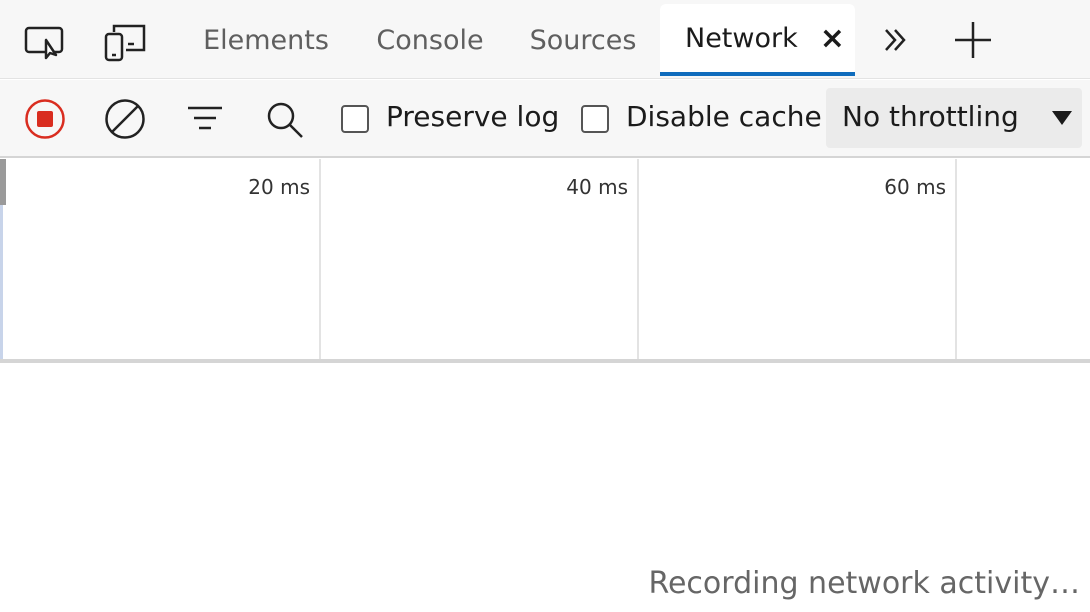 The width and height of the screenshot is (1090, 612). I want to click on tab-sources: Sources, so click(583, 40).